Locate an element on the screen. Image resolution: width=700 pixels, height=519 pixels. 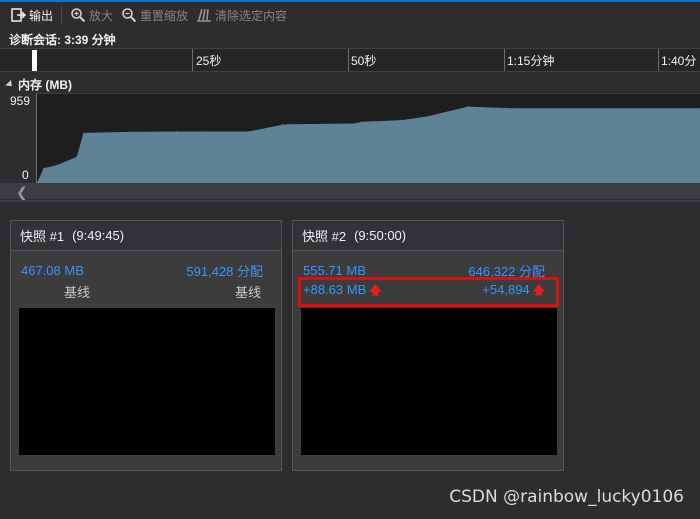
collapse-triangle-icon is located at coordinates (10, 84).